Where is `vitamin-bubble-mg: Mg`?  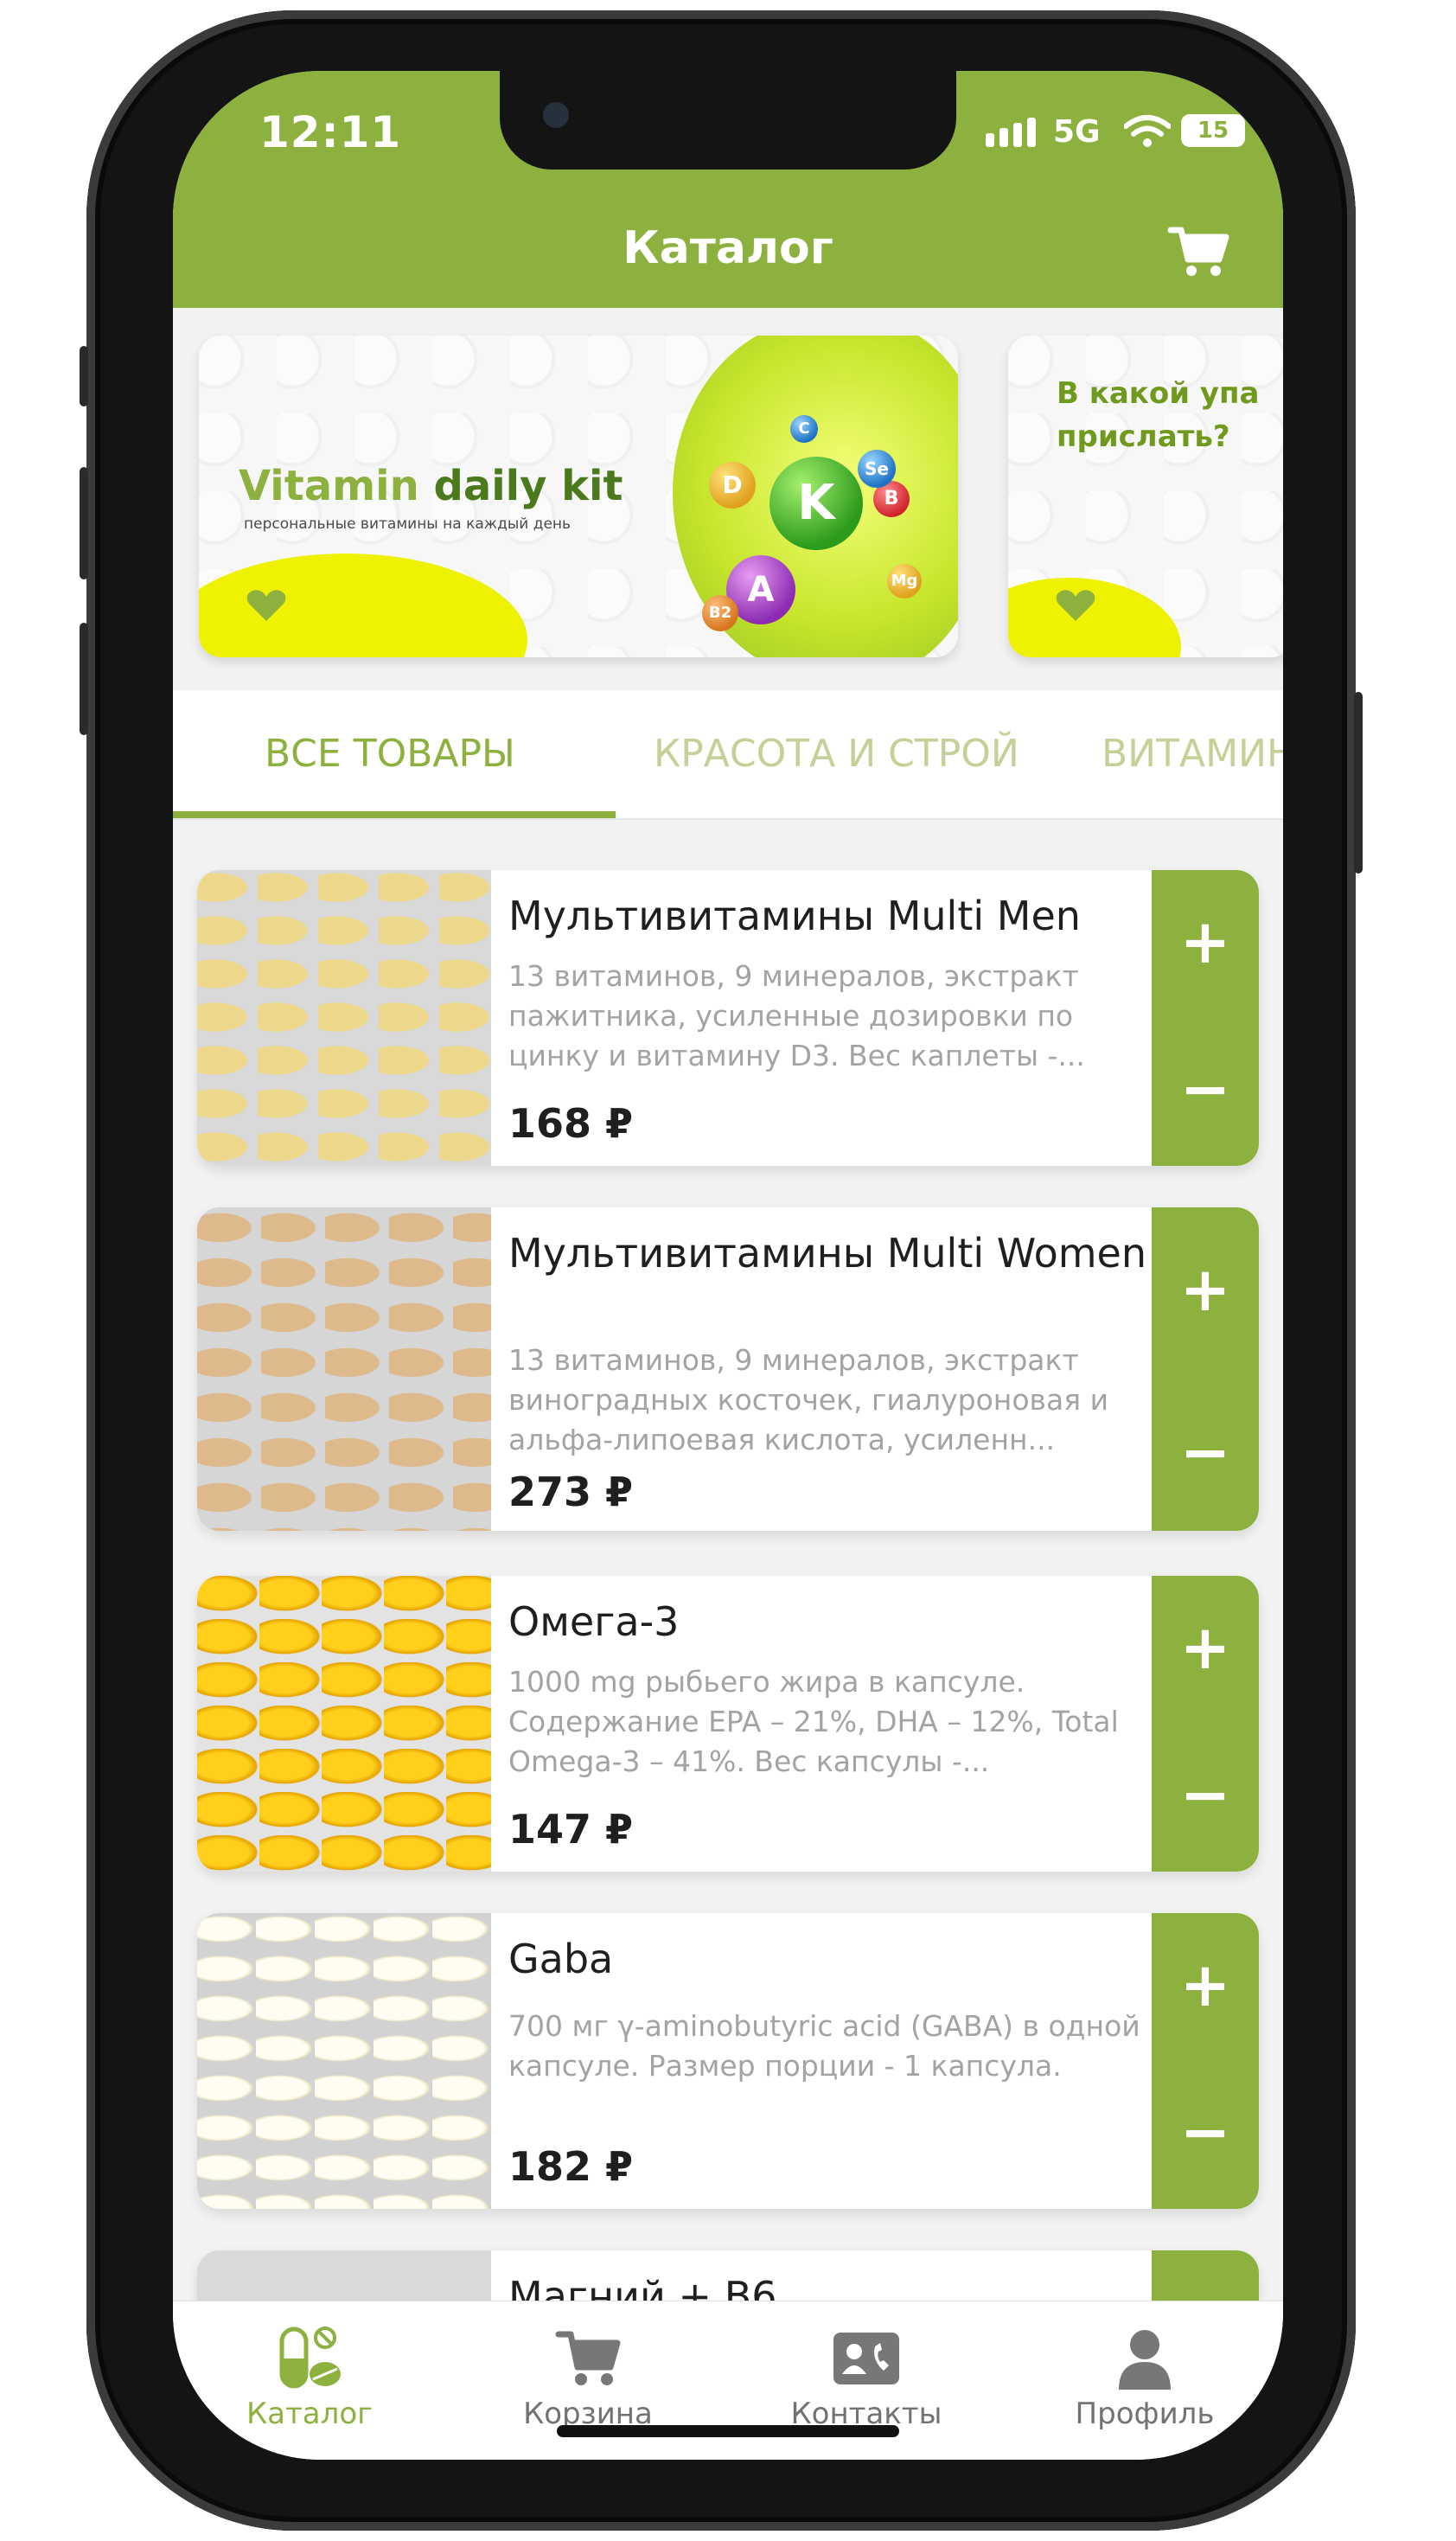
vitamin-bubble-mg: Mg is located at coordinates (904, 581).